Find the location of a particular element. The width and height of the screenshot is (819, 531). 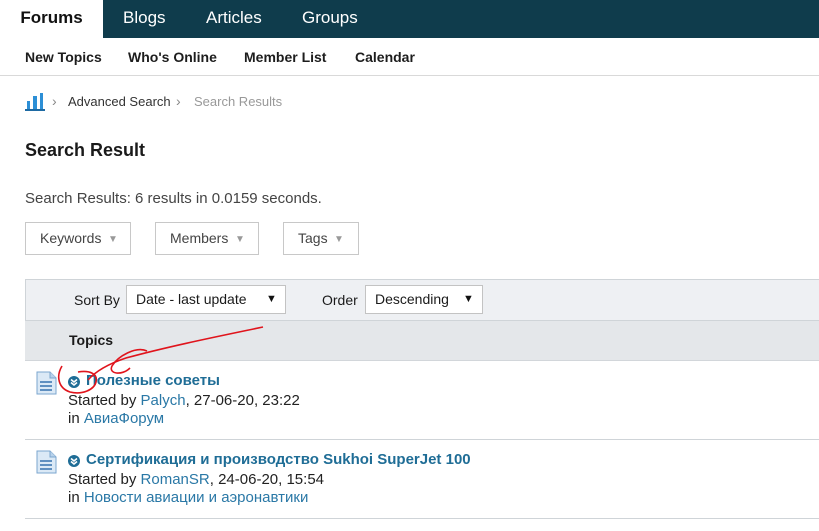

topics-header-label: Topics is located at coordinates (91, 340).